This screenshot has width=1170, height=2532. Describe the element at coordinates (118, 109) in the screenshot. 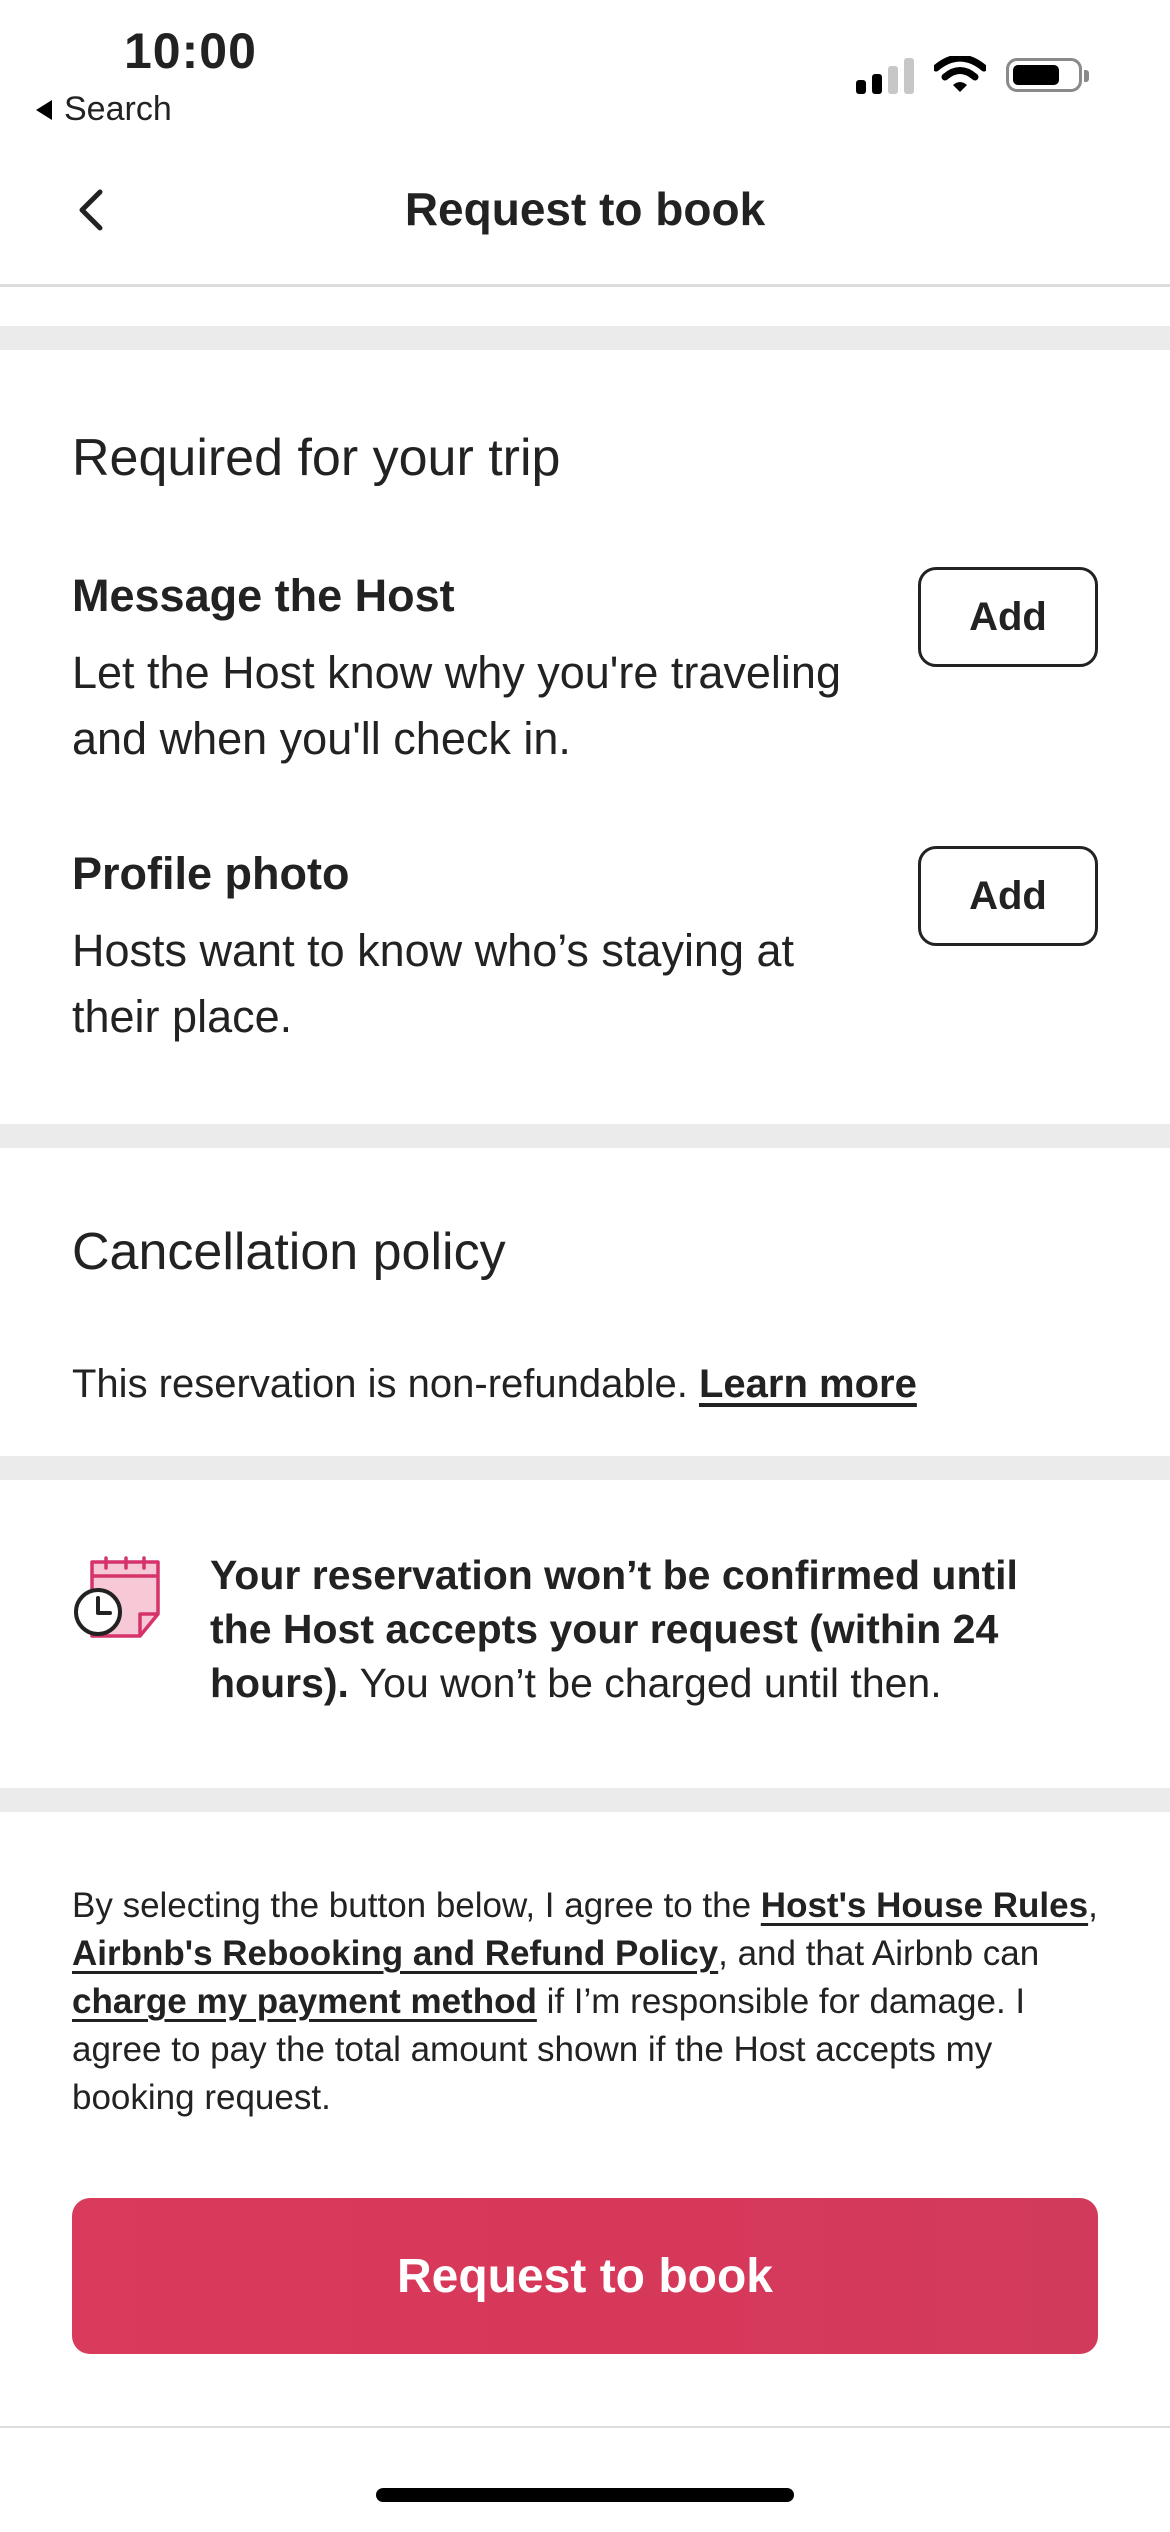

I see `back-to-app-label: Search` at that location.